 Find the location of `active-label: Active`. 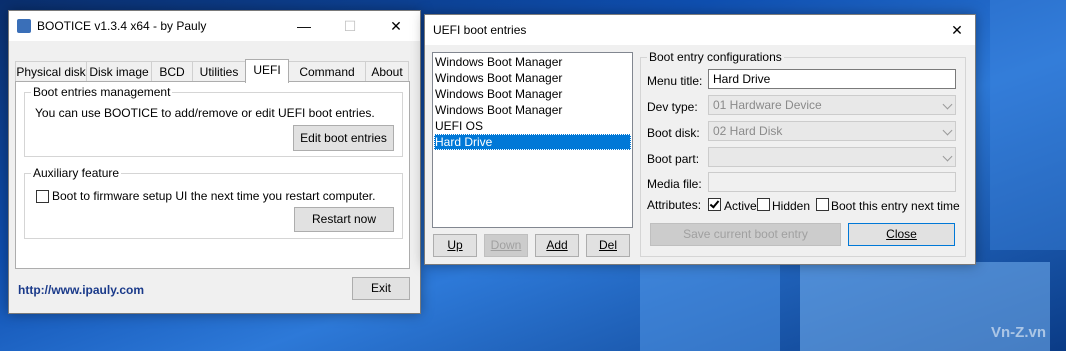

active-label: Active is located at coordinates (740, 206).